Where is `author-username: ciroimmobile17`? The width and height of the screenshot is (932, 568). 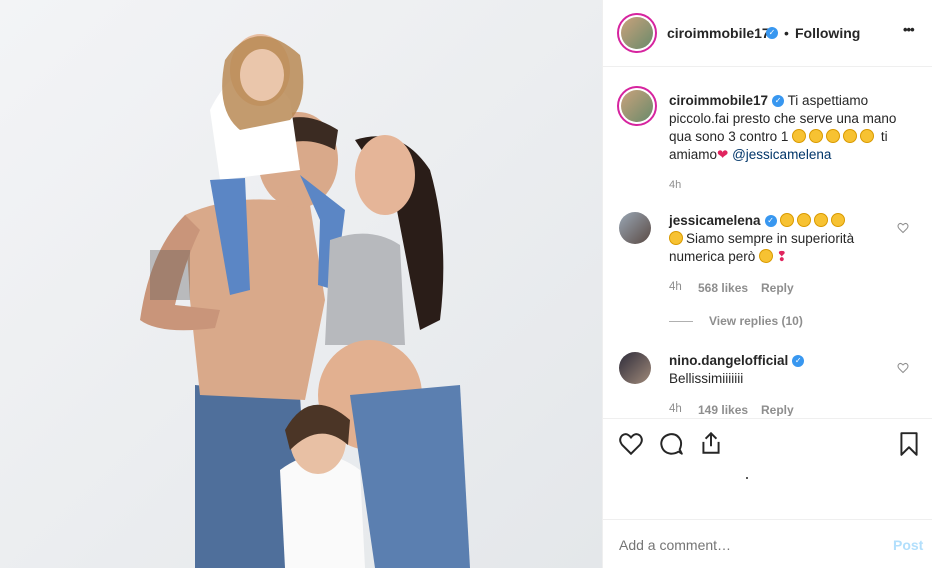 author-username: ciroimmobile17 is located at coordinates (718, 33).